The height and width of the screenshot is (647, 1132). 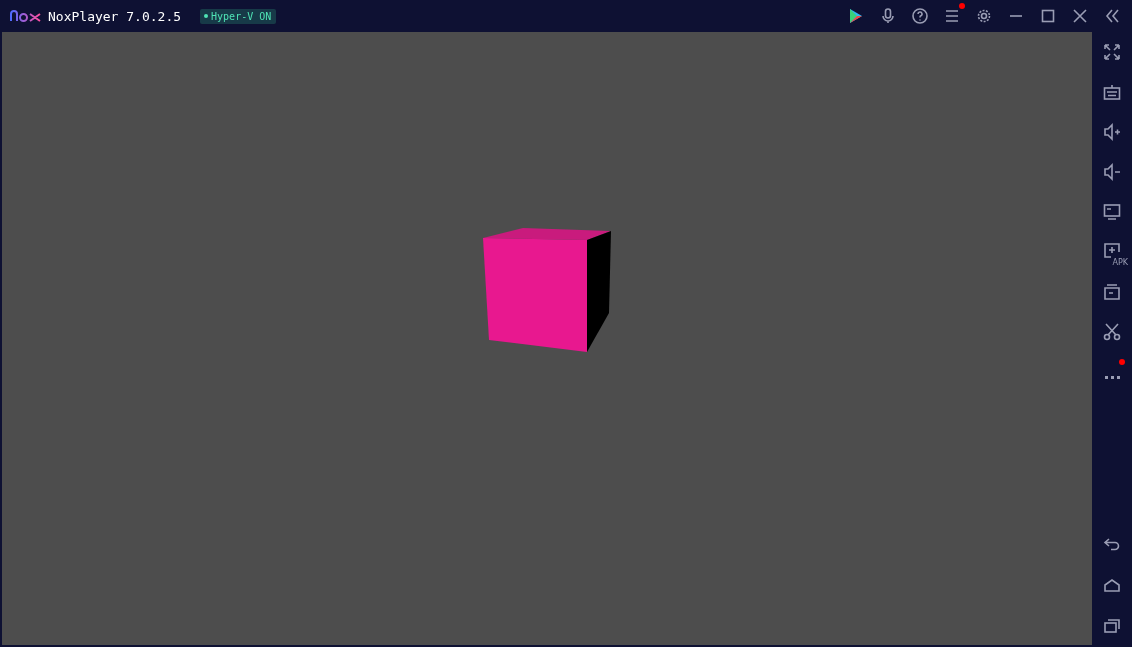 What do you see at coordinates (1112, 92) in the screenshot?
I see `keyboard-icon` at bounding box center [1112, 92].